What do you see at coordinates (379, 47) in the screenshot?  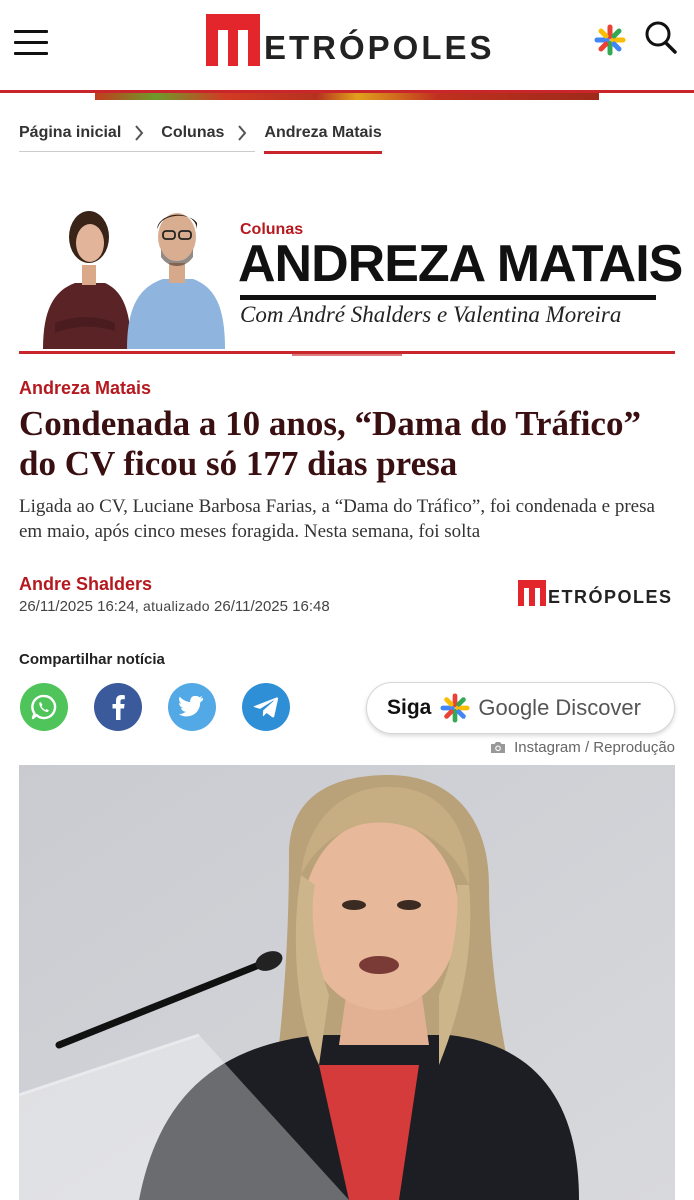 I see `logo-text: ETRÓPOLES` at bounding box center [379, 47].